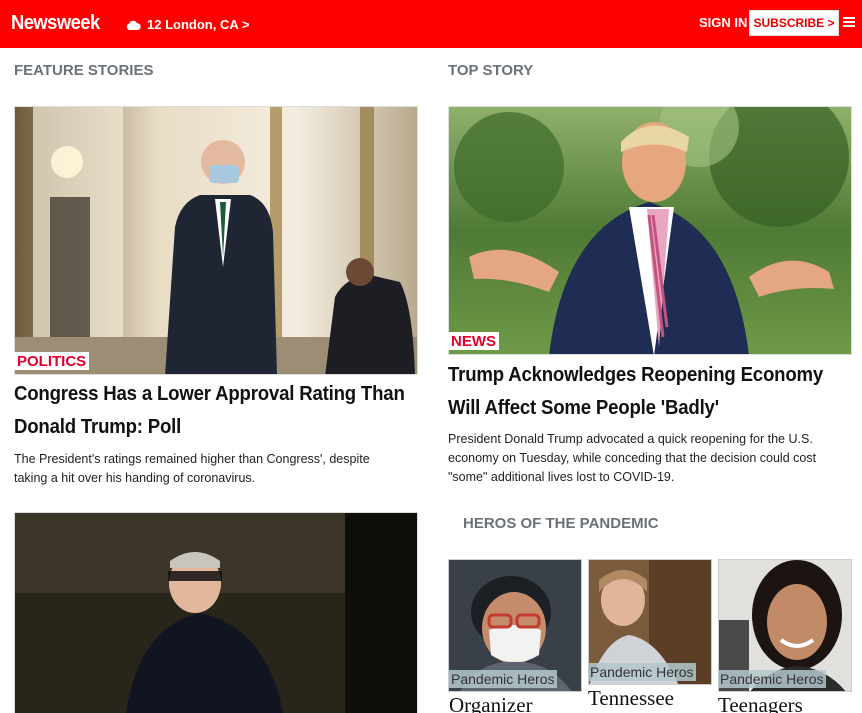 The width and height of the screenshot is (862, 713). What do you see at coordinates (133, 25) in the screenshot?
I see `cloud-icon` at bounding box center [133, 25].